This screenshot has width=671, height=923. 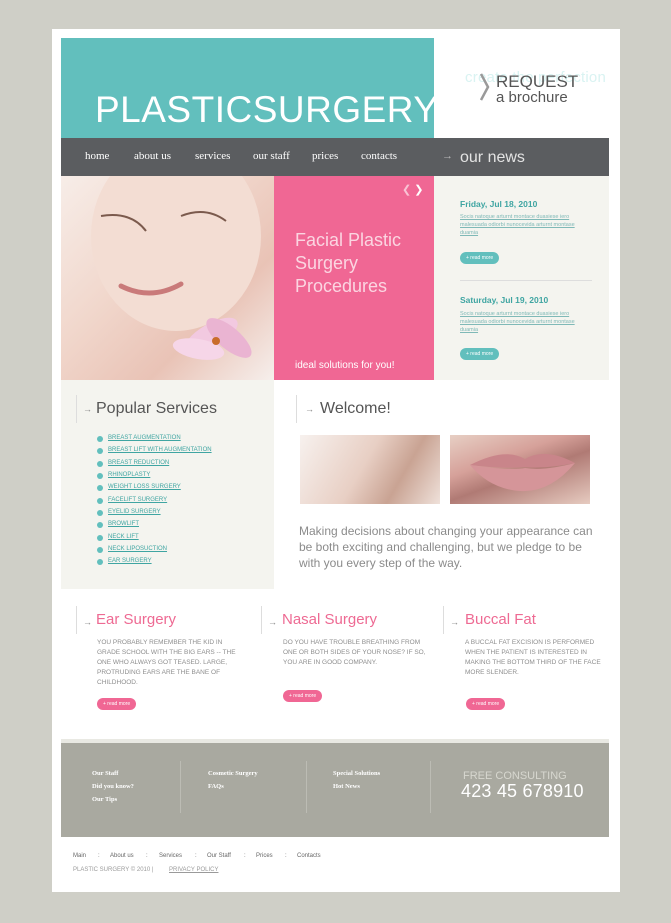 I want to click on bottom-nav-services: Services, so click(x=170, y=856).